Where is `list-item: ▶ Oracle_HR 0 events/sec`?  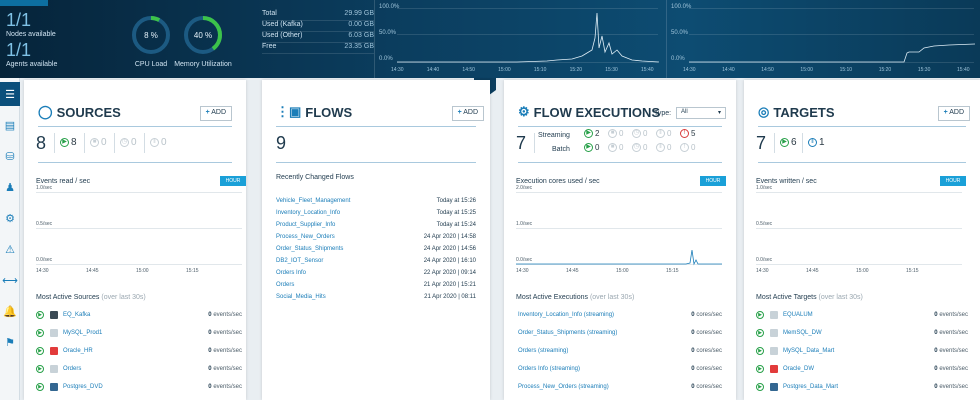 list-item: ▶ Oracle_HR 0 events/sec is located at coordinates (139, 351).